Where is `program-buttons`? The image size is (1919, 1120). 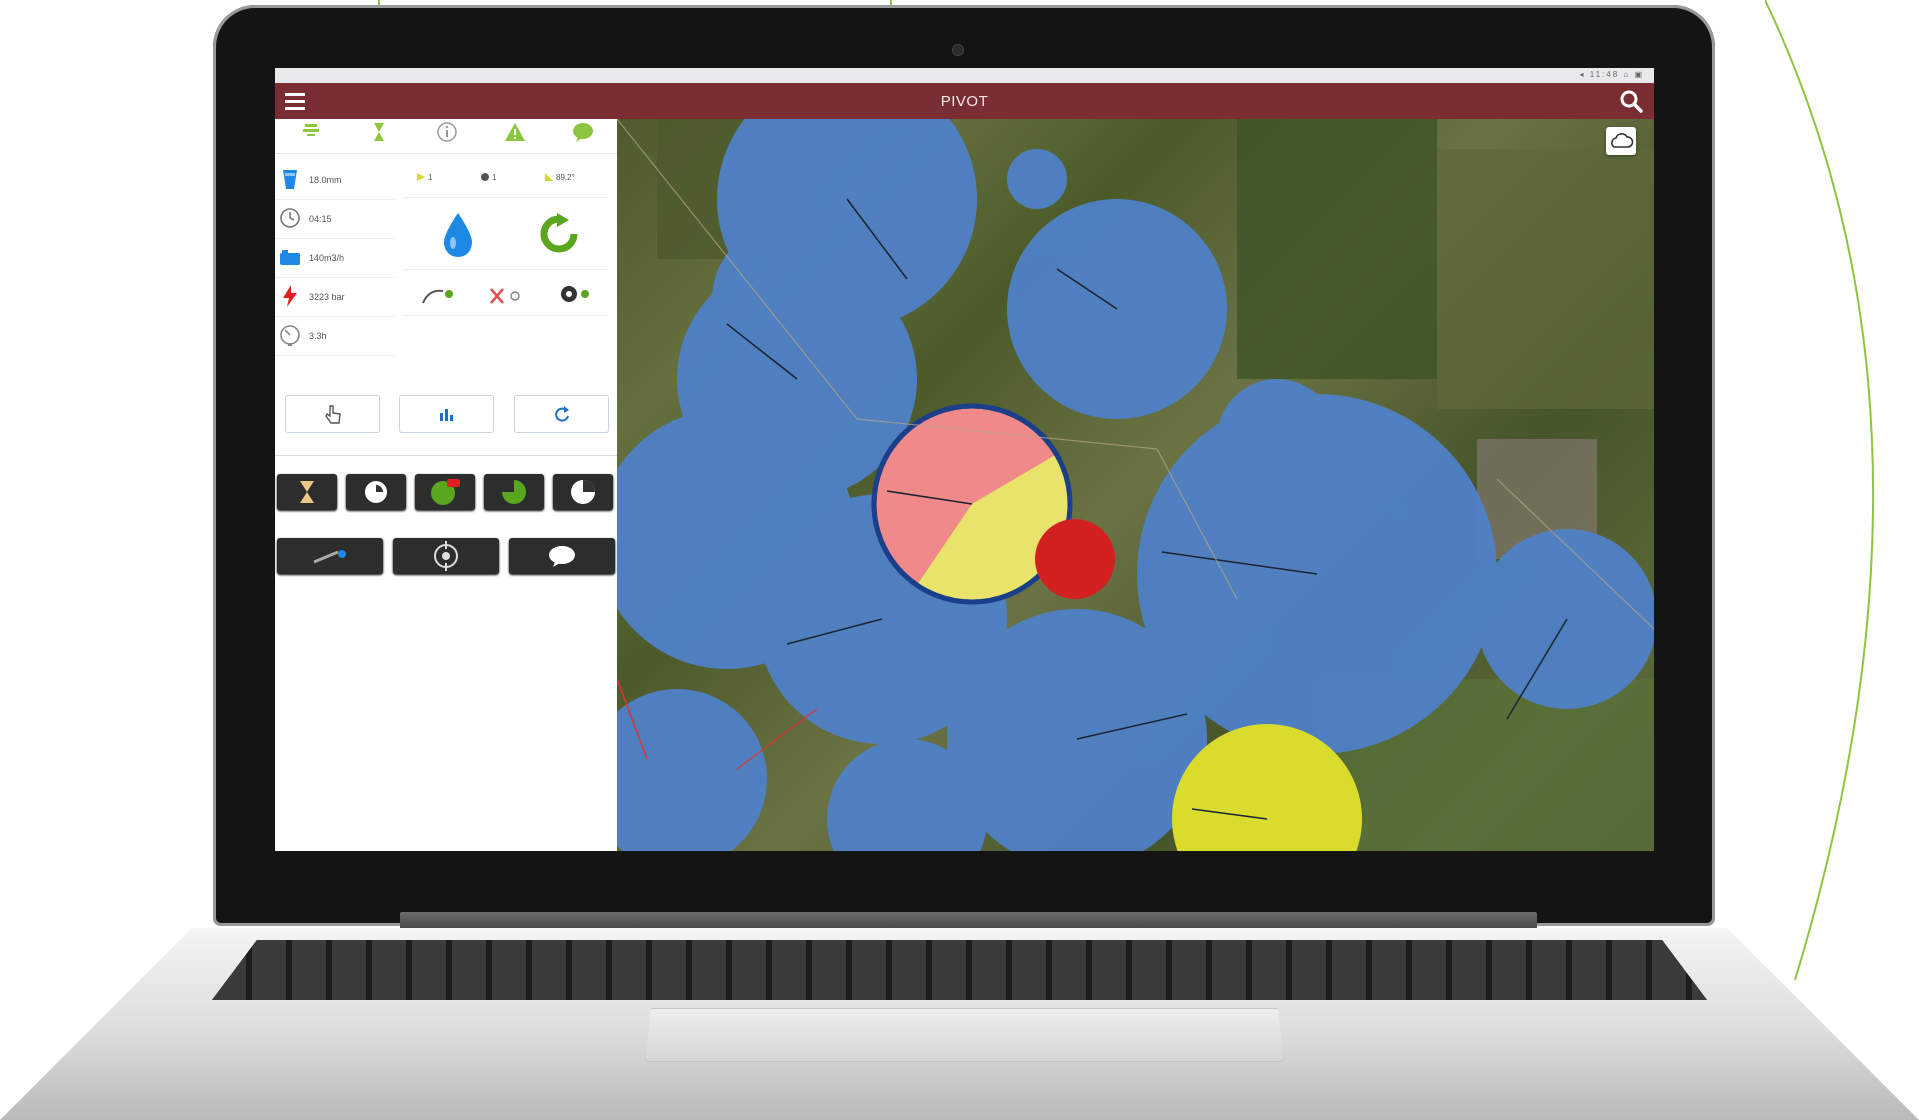
program-buttons is located at coordinates (446, 524).